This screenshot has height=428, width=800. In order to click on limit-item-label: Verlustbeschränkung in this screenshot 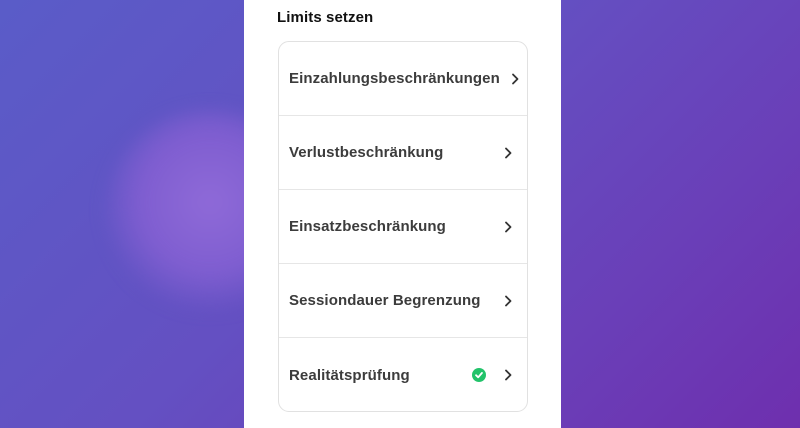, I will do `click(366, 152)`.